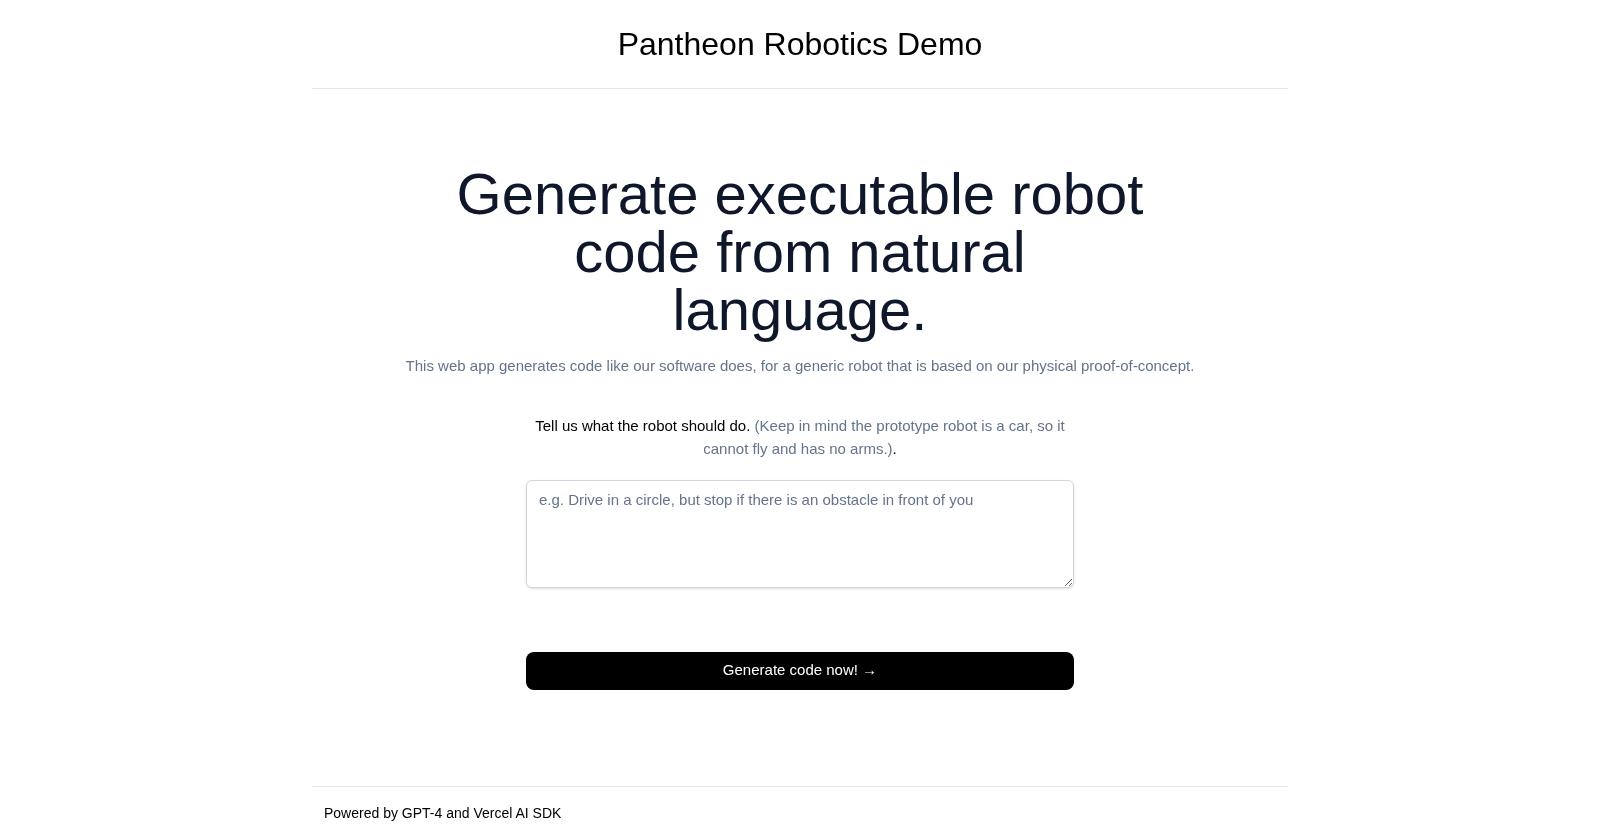 This screenshot has width=1600, height=834. I want to click on prompt-field: e.g. Drive in a circle, but stop if there is an obstacle in front of you, so click(800, 533).